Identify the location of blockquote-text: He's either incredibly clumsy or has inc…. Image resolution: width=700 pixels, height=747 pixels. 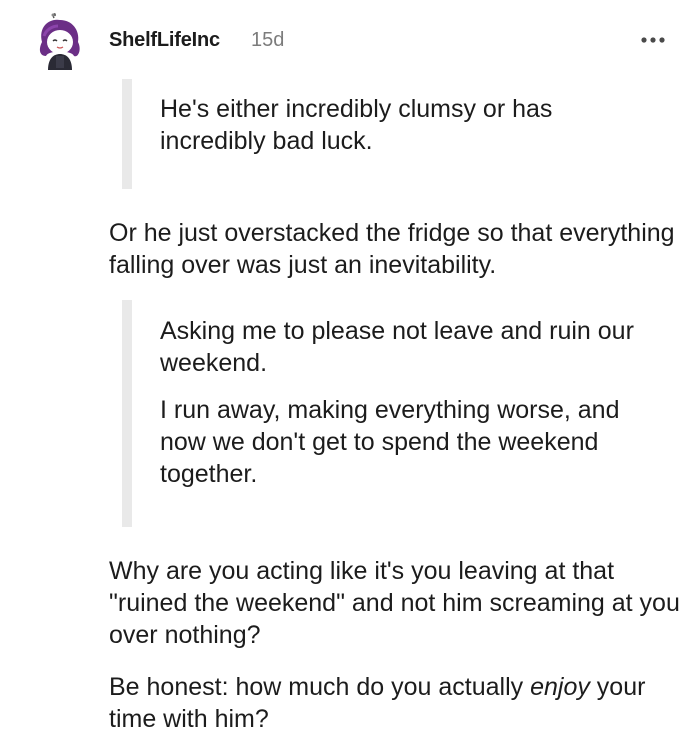
(410, 125).